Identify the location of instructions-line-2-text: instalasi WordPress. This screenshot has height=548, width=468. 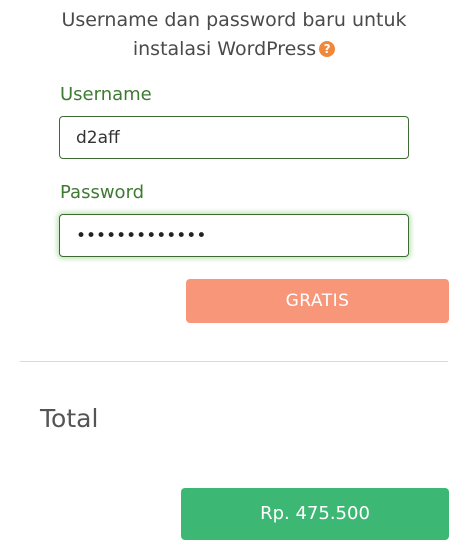
(224, 49).